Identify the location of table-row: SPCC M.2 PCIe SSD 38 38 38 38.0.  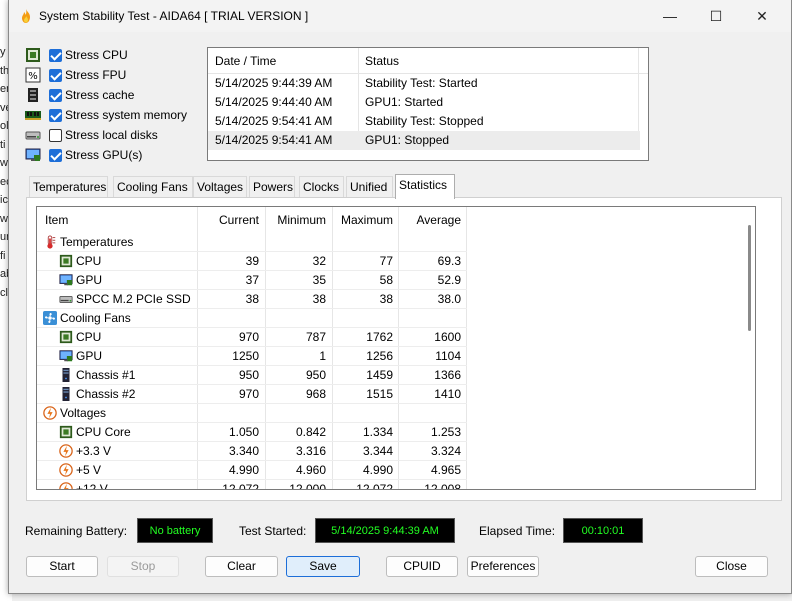
(252, 299).